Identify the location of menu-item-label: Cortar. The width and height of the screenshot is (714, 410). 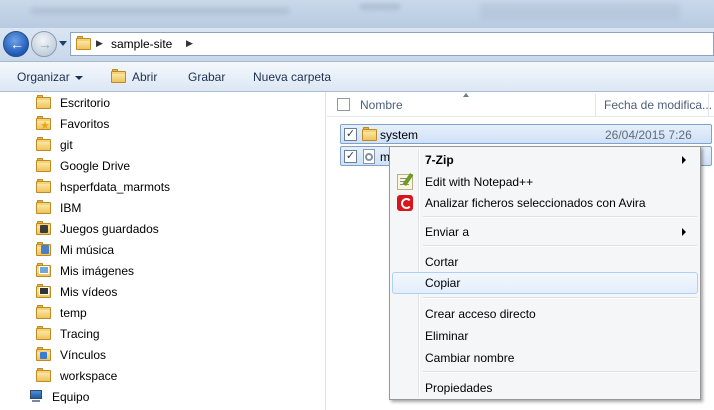
(442, 262).